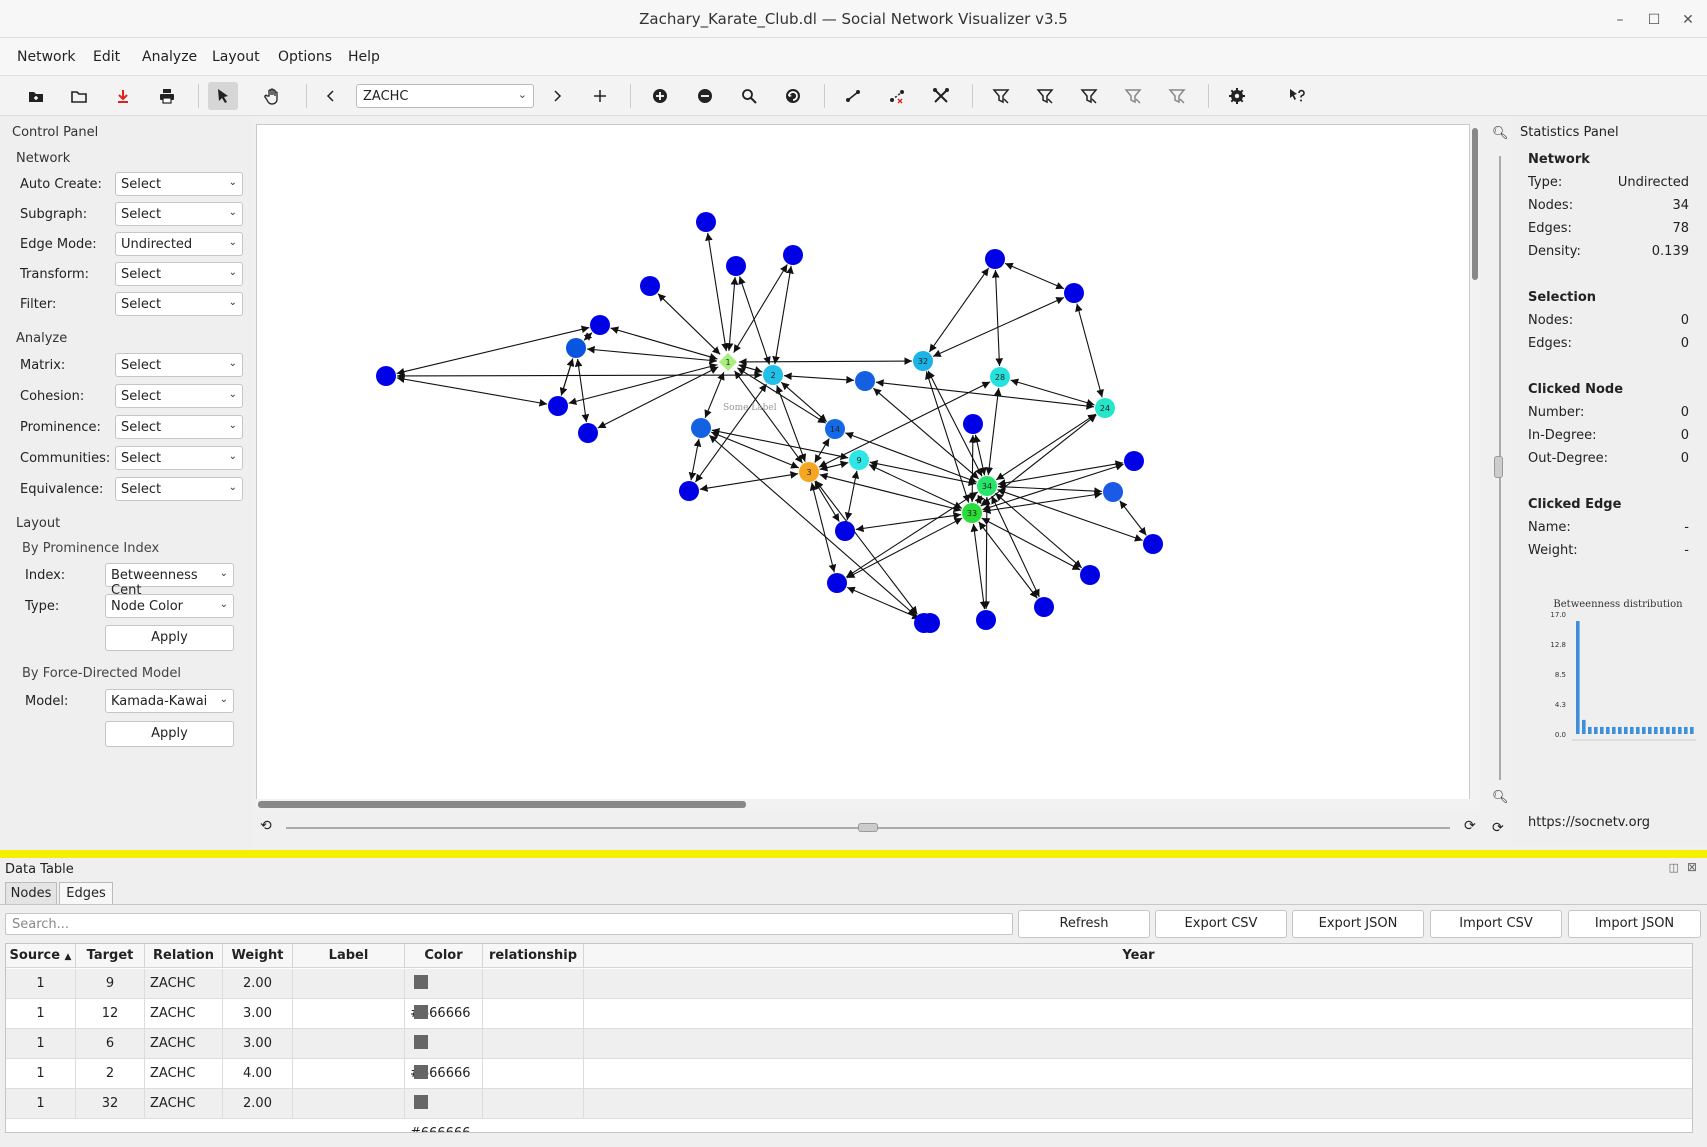 Image resolution: width=1707 pixels, height=1147 pixels. What do you see at coordinates (123, 96) in the screenshot?
I see `save-icon` at bounding box center [123, 96].